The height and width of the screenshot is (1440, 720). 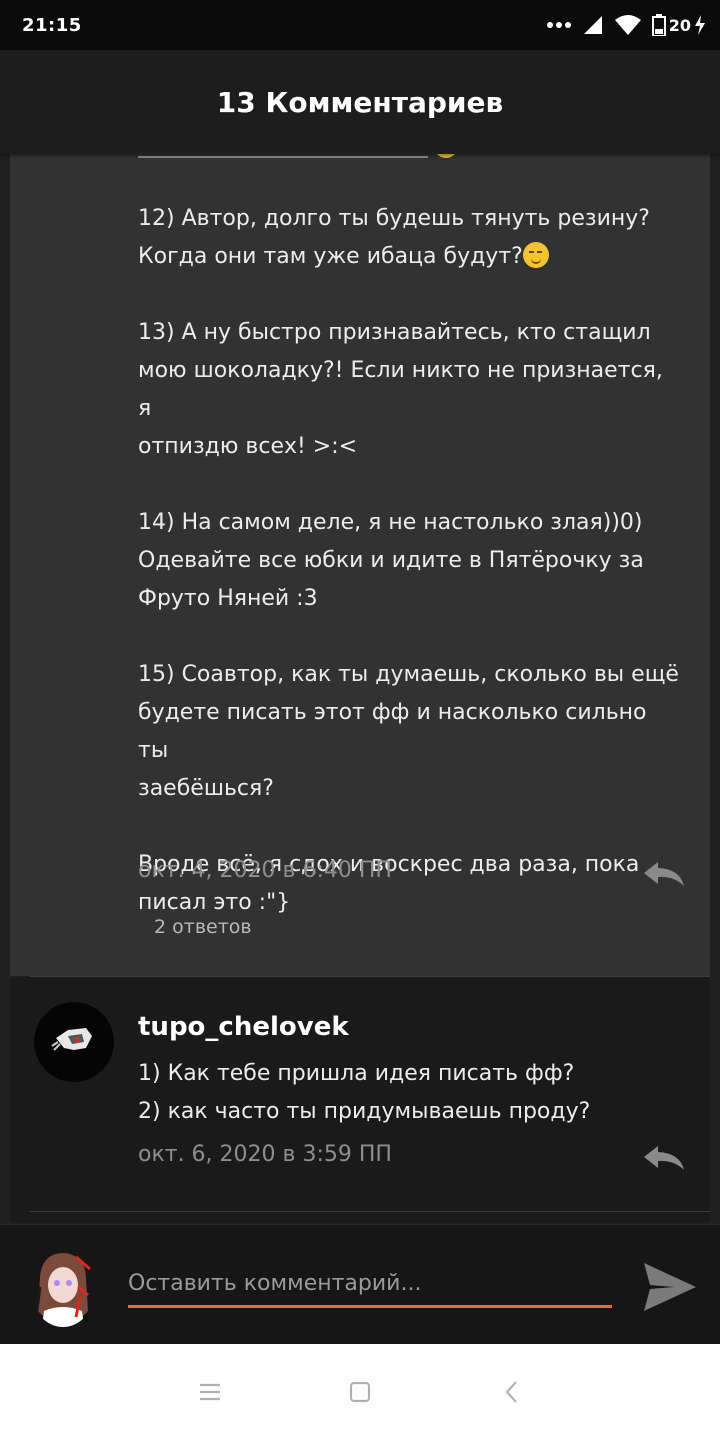 I want to click on comment-composer, so click(x=360, y=1284).